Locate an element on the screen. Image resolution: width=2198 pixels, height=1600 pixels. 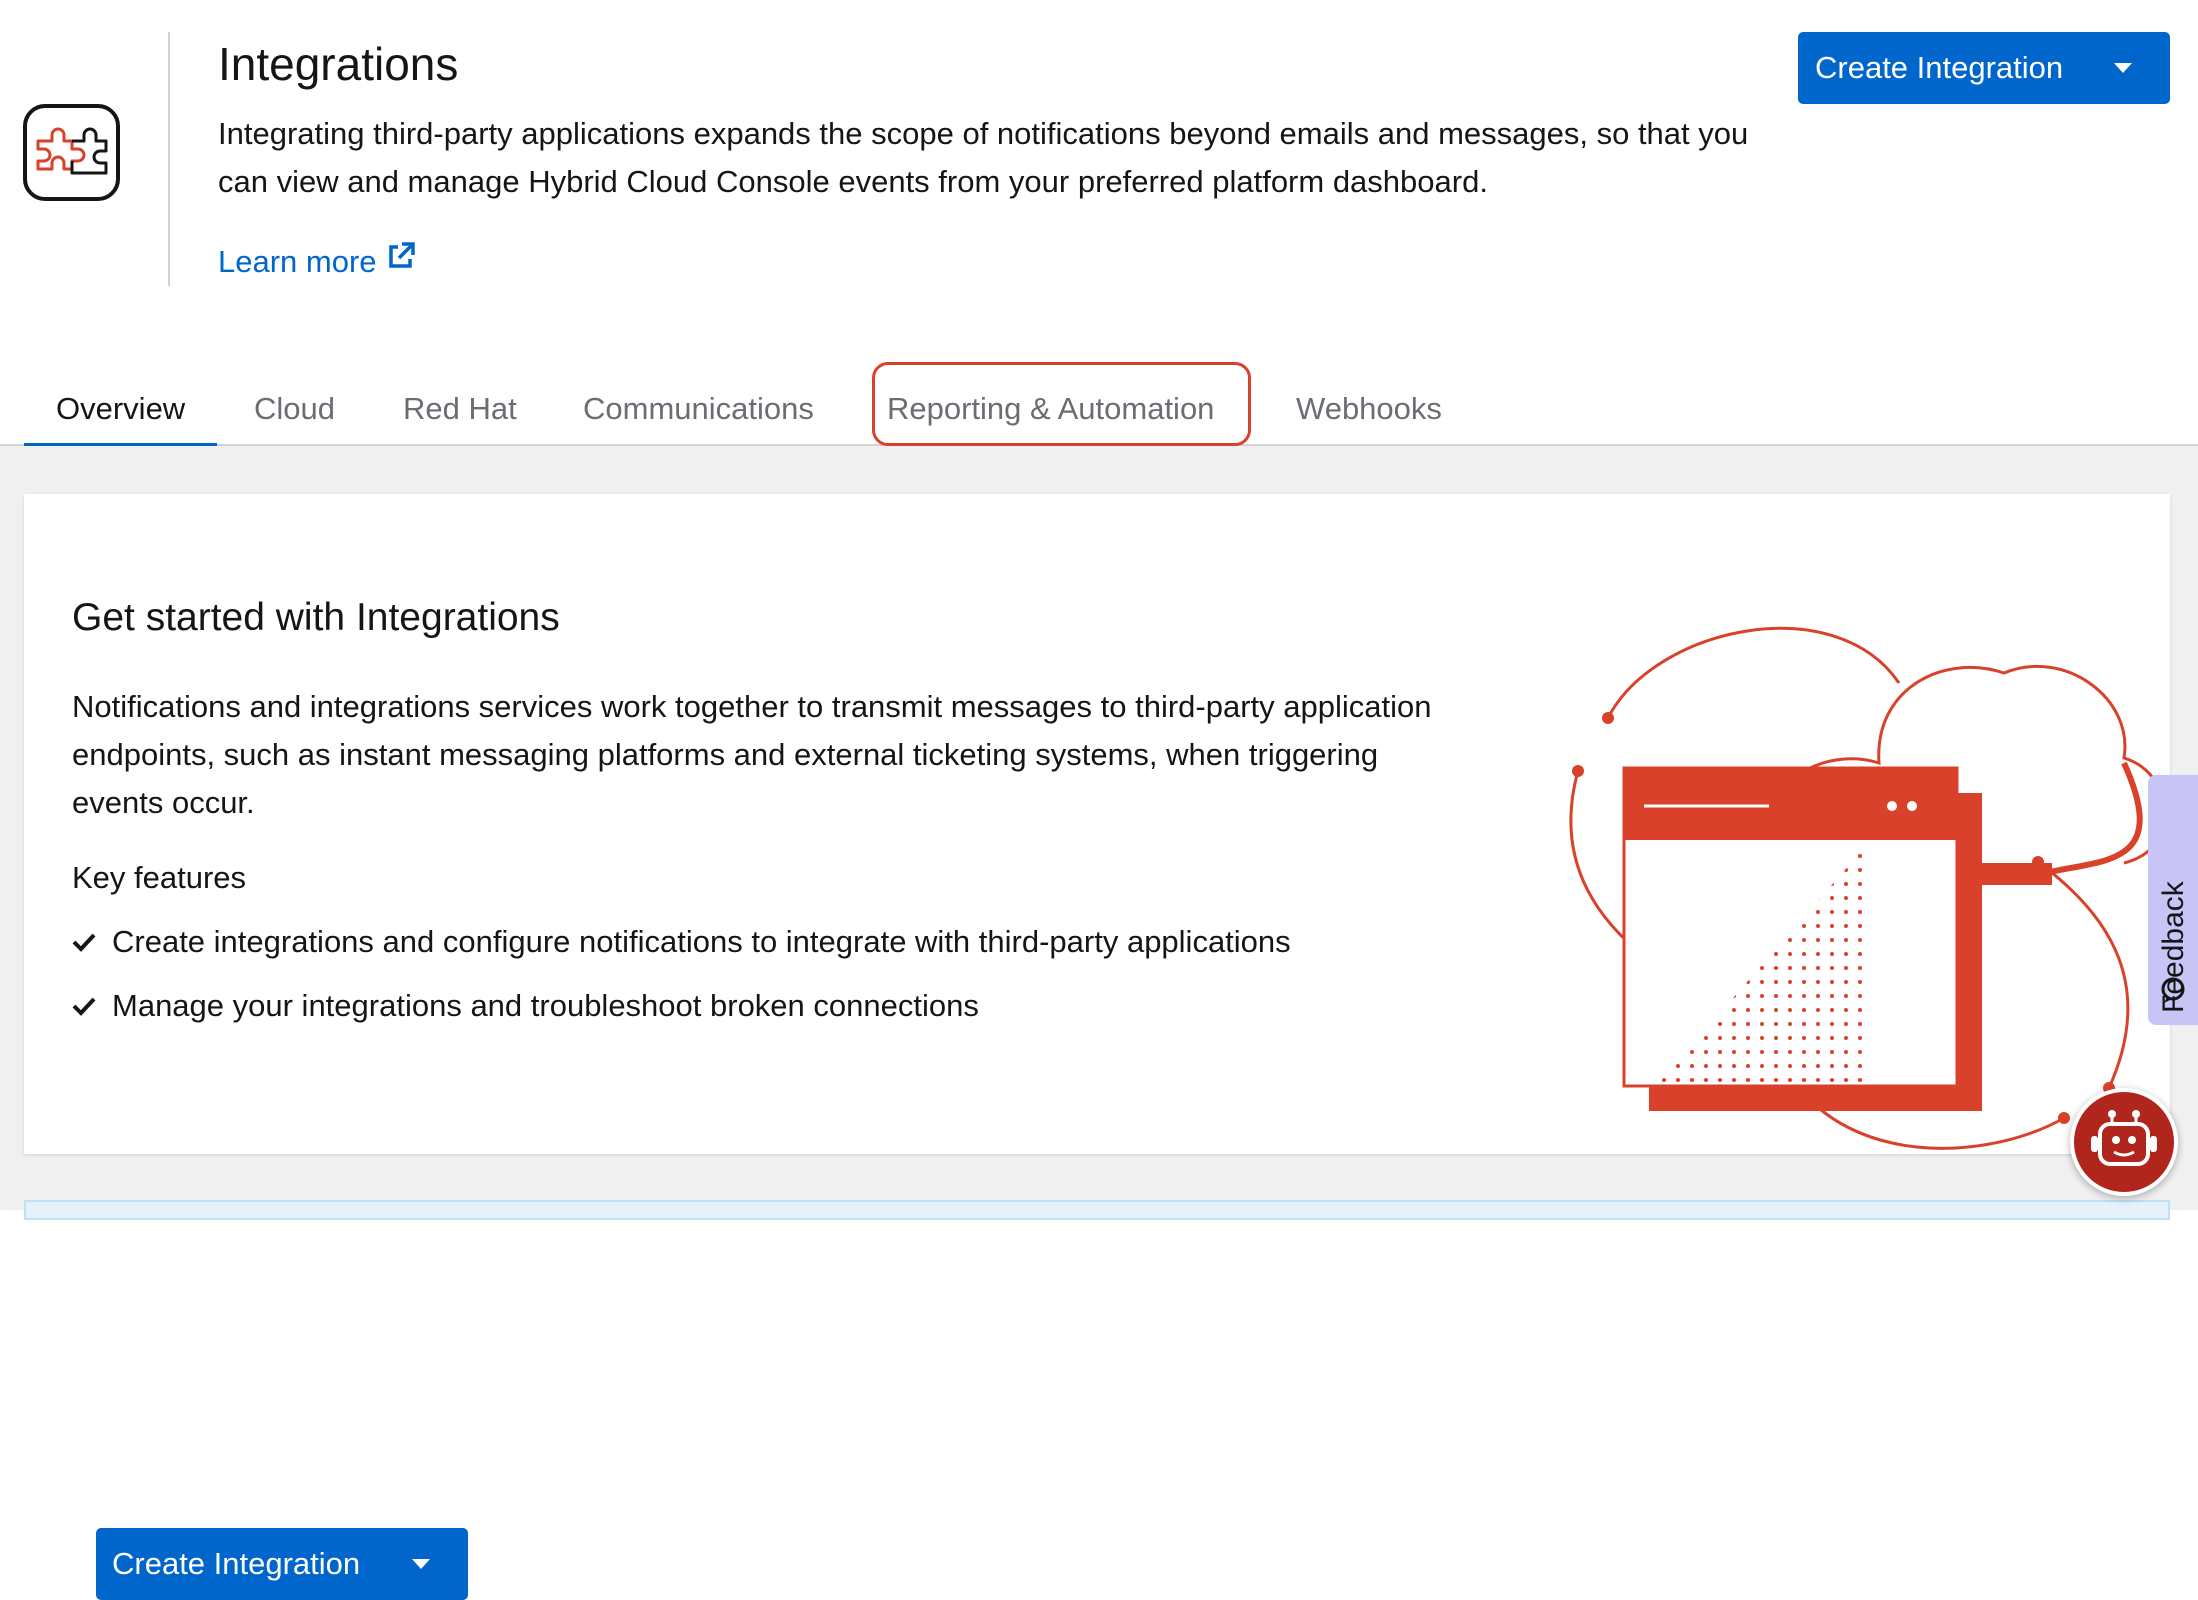
tab-cloud: Cloud is located at coordinates (294, 409).